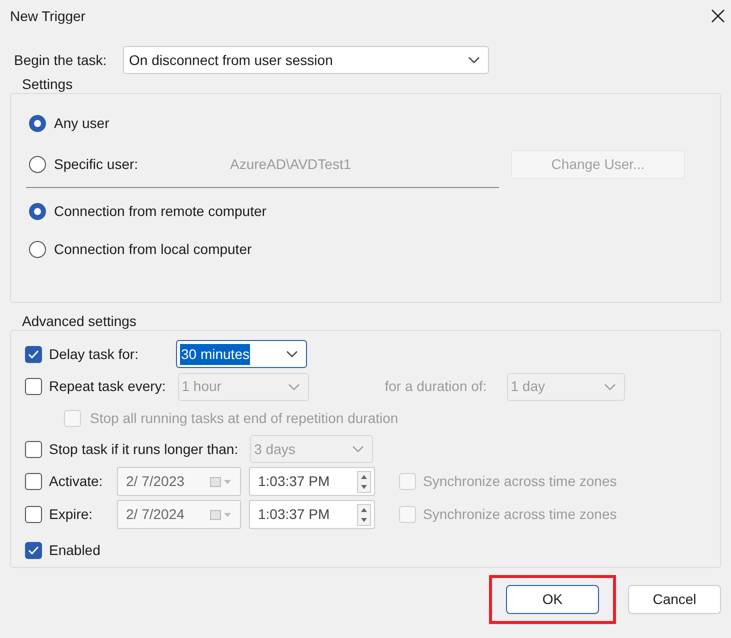  What do you see at coordinates (179, 481) in the screenshot?
I see `date-picker: 2/ 7/2023` at bounding box center [179, 481].